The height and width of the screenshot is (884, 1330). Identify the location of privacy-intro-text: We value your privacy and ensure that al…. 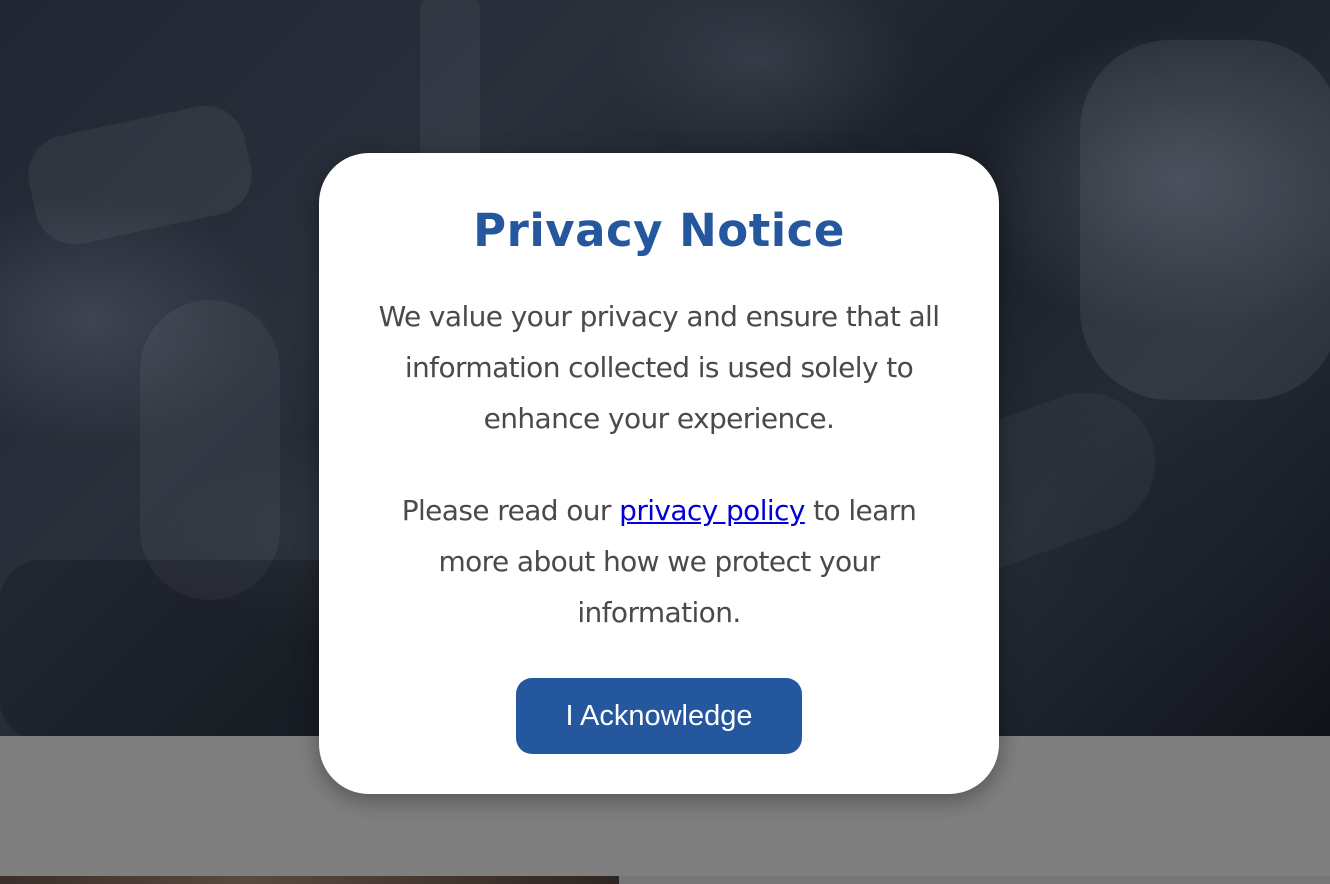
(659, 367).